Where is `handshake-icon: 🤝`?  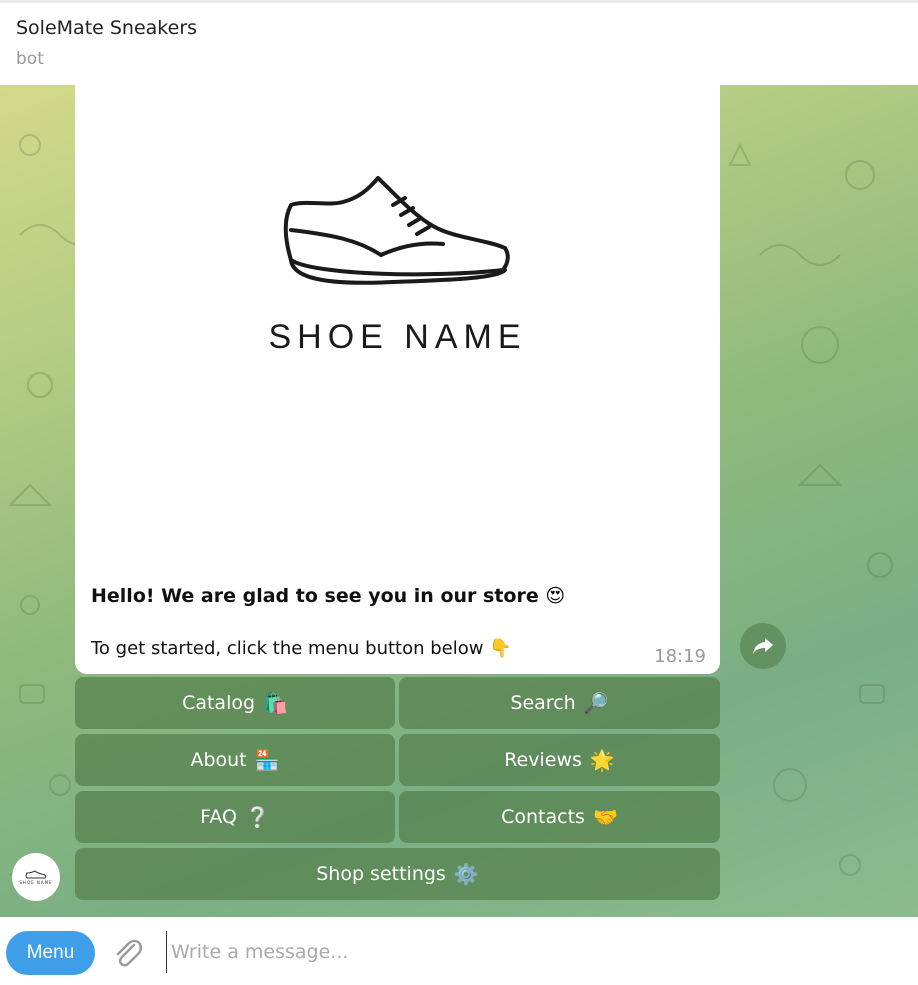
handshake-icon: 🤝 is located at coordinates (605, 817).